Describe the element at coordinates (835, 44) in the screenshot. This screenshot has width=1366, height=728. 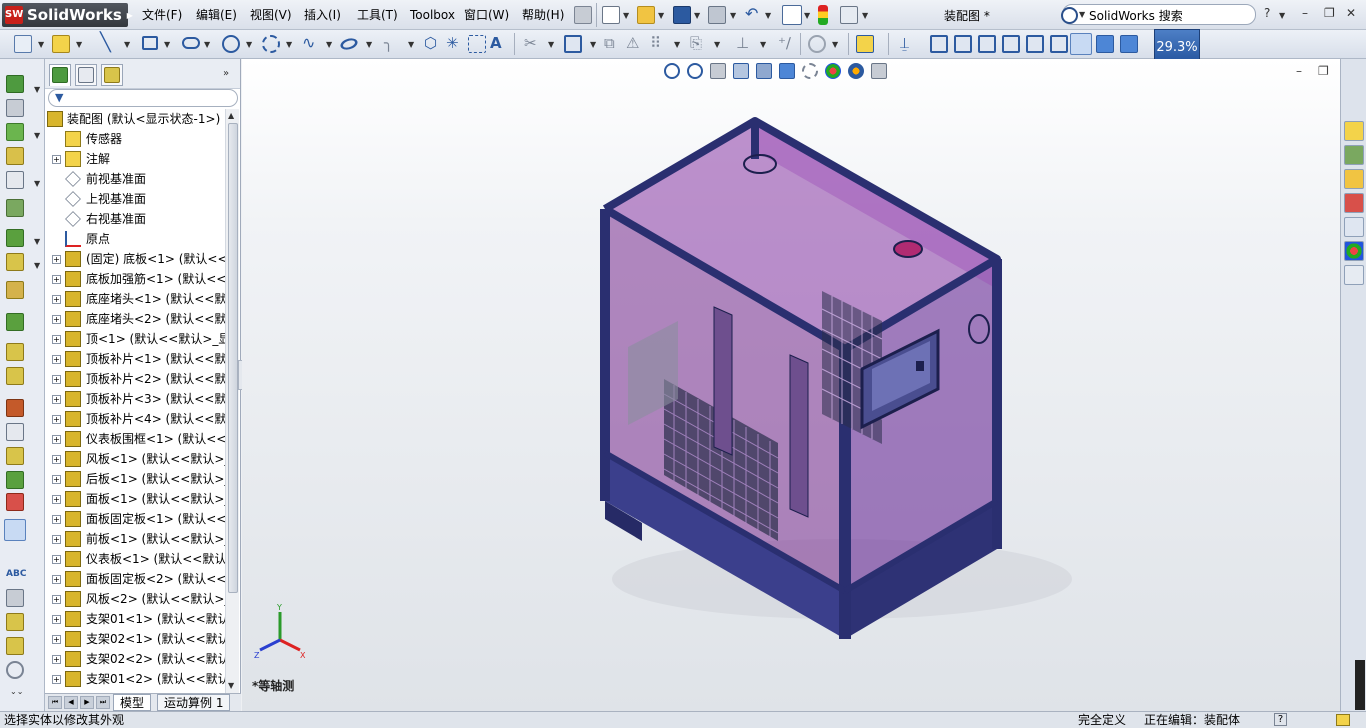
I see `instant3d-dropdown-icon: ▼` at that location.